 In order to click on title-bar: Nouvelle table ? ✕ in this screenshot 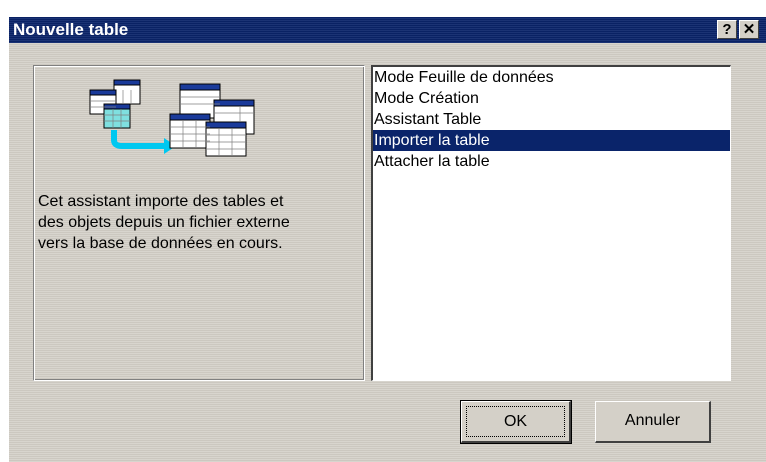, I will do `click(387, 30)`.